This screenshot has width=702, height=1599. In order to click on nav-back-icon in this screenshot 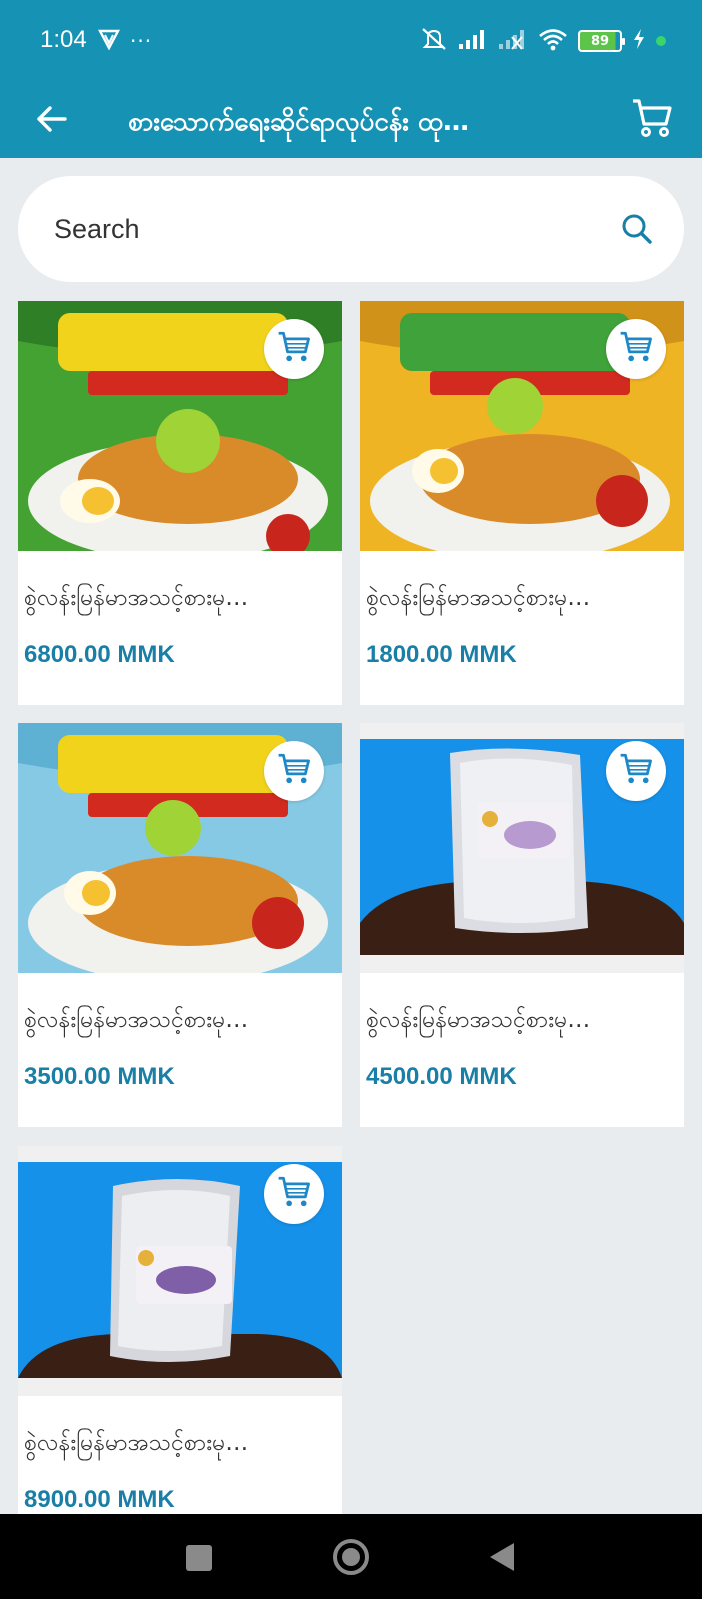, I will do `click(502, 1557)`.